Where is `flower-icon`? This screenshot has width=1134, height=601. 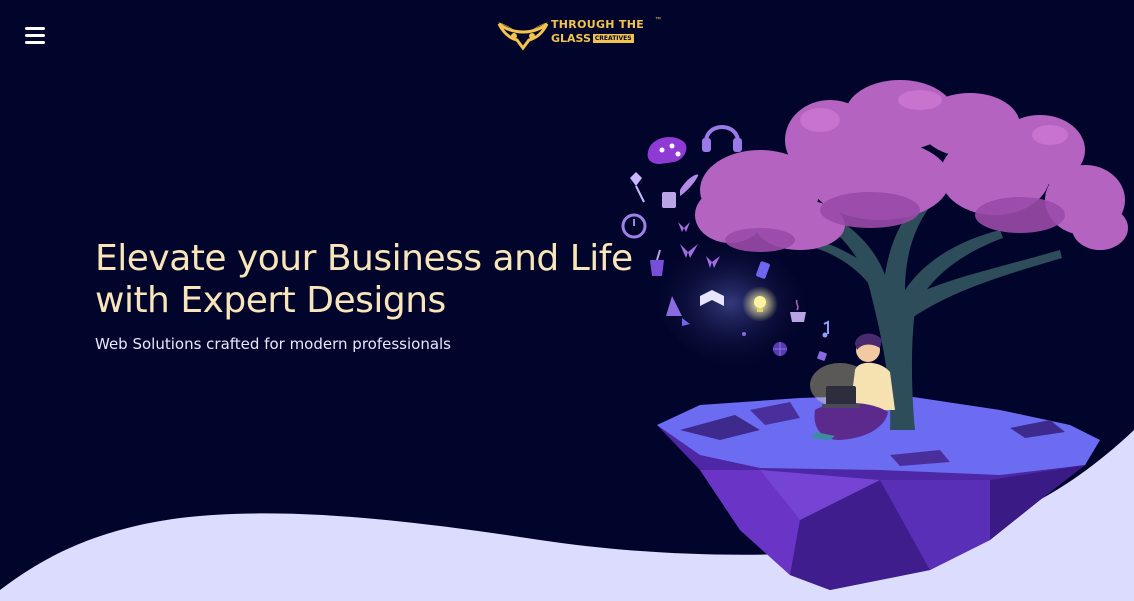
flower-icon is located at coordinates (637, 187).